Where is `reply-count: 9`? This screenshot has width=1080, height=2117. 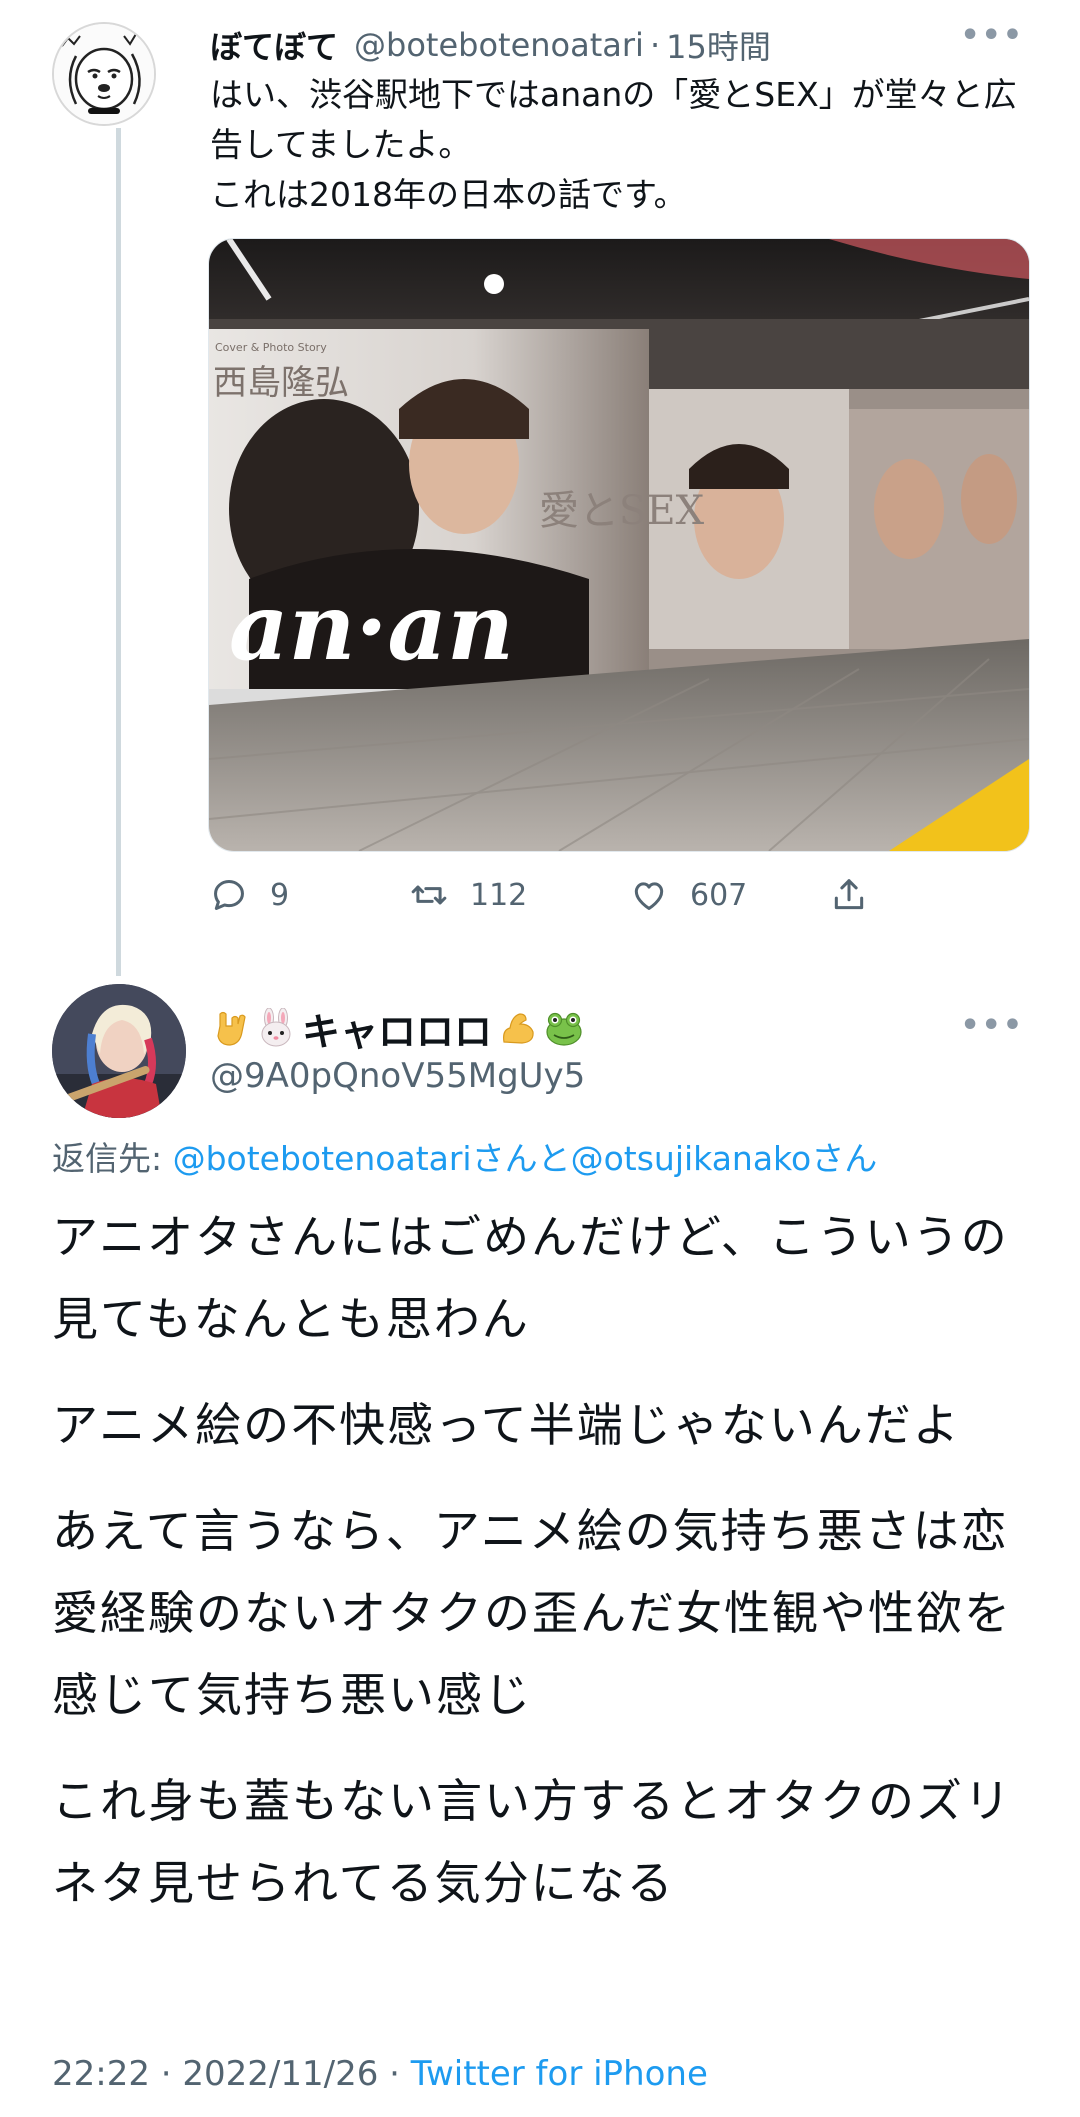 reply-count: 9 is located at coordinates (280, 895).